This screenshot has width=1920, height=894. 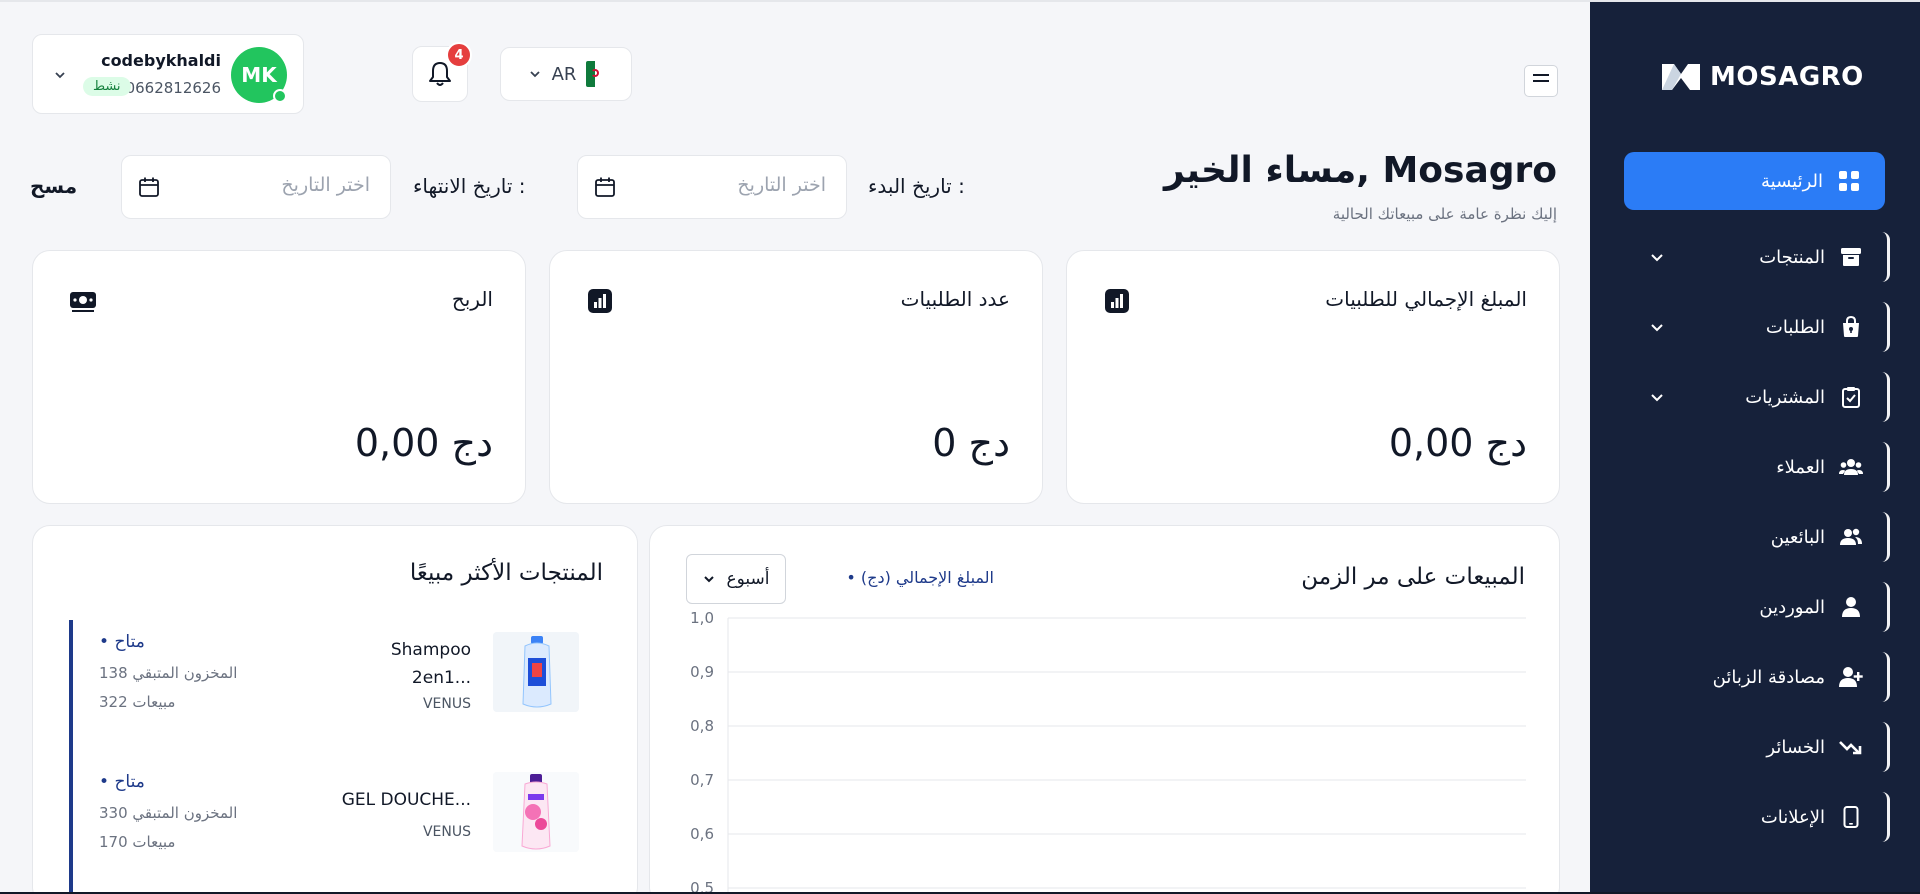 I want to click on sidebar-item-label: الخسائر, so click(x=1795, y=747).